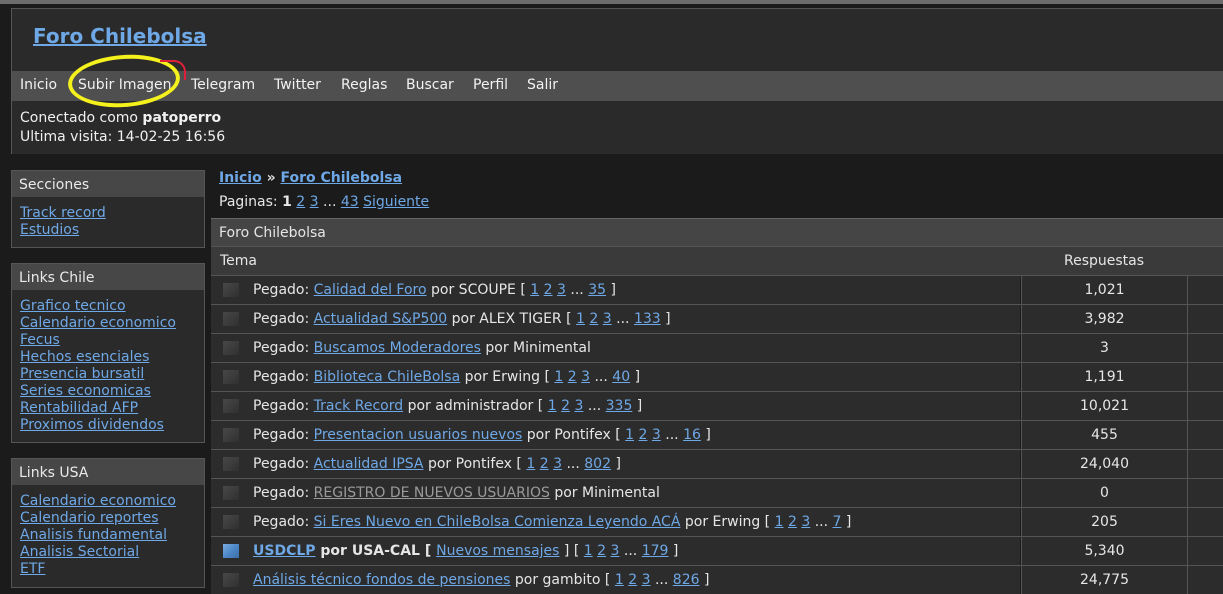 Image resolution: width=1223 pixels, height=594 pixels. What do you see at coordinates (112, 323) in the screenshot?
I see `sidebar-link-calendario-economico-cl: Calendario economico` at bounding box center [112, 323].